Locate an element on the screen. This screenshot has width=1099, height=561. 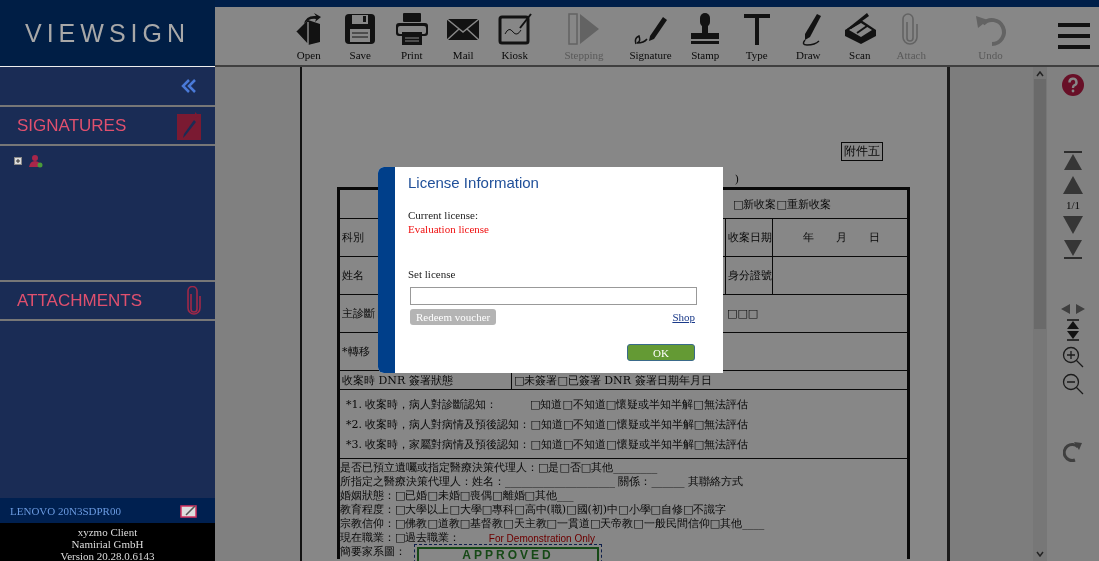
toolbar-button: Kiosk is located at coordinates (515, 36).